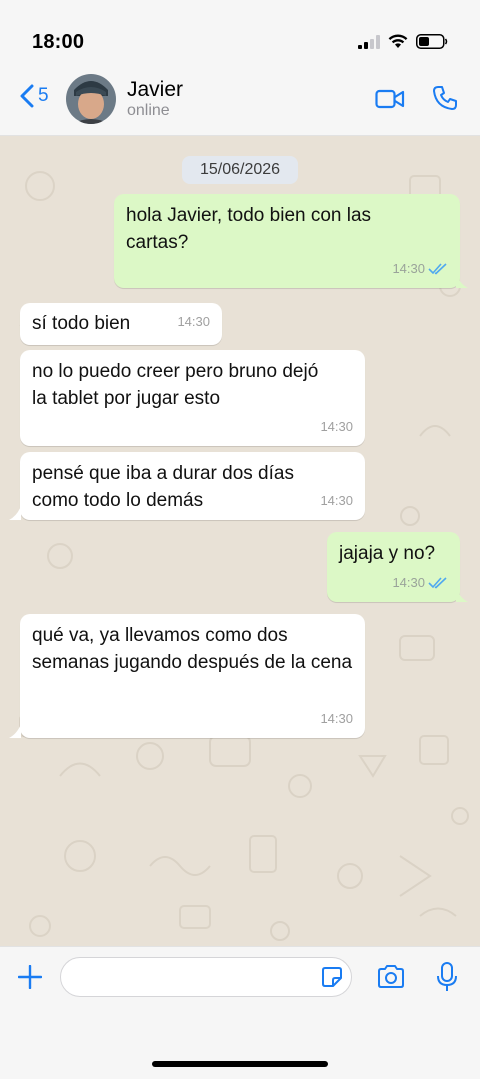 The width and height of the screenshot is (480, 1079). What do you see at coordinates (121, 324) in the screenshot?
I see `message-incoming: sí todo bien 14:30` at bounding box center [121, 324].